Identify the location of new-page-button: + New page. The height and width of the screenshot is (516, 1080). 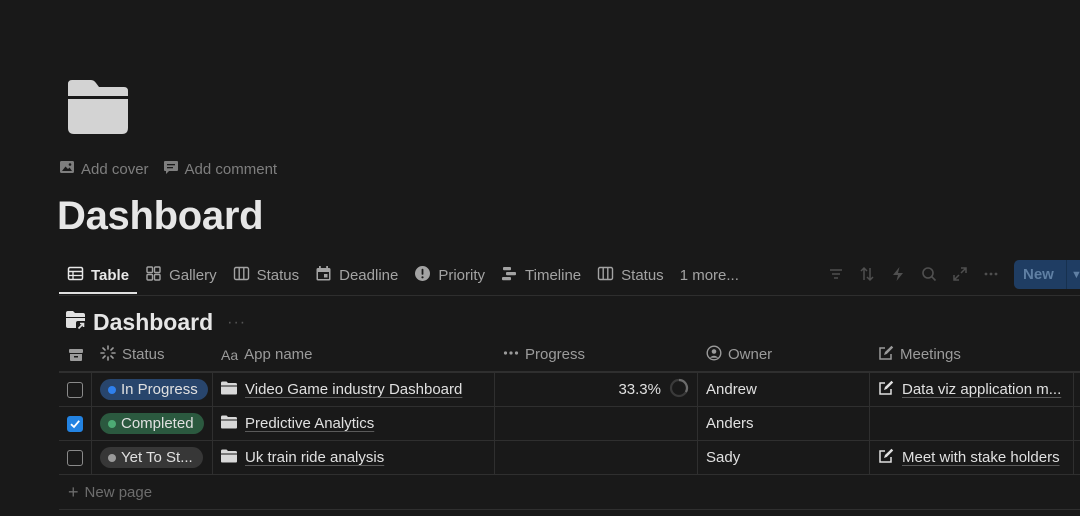
(569, 492).